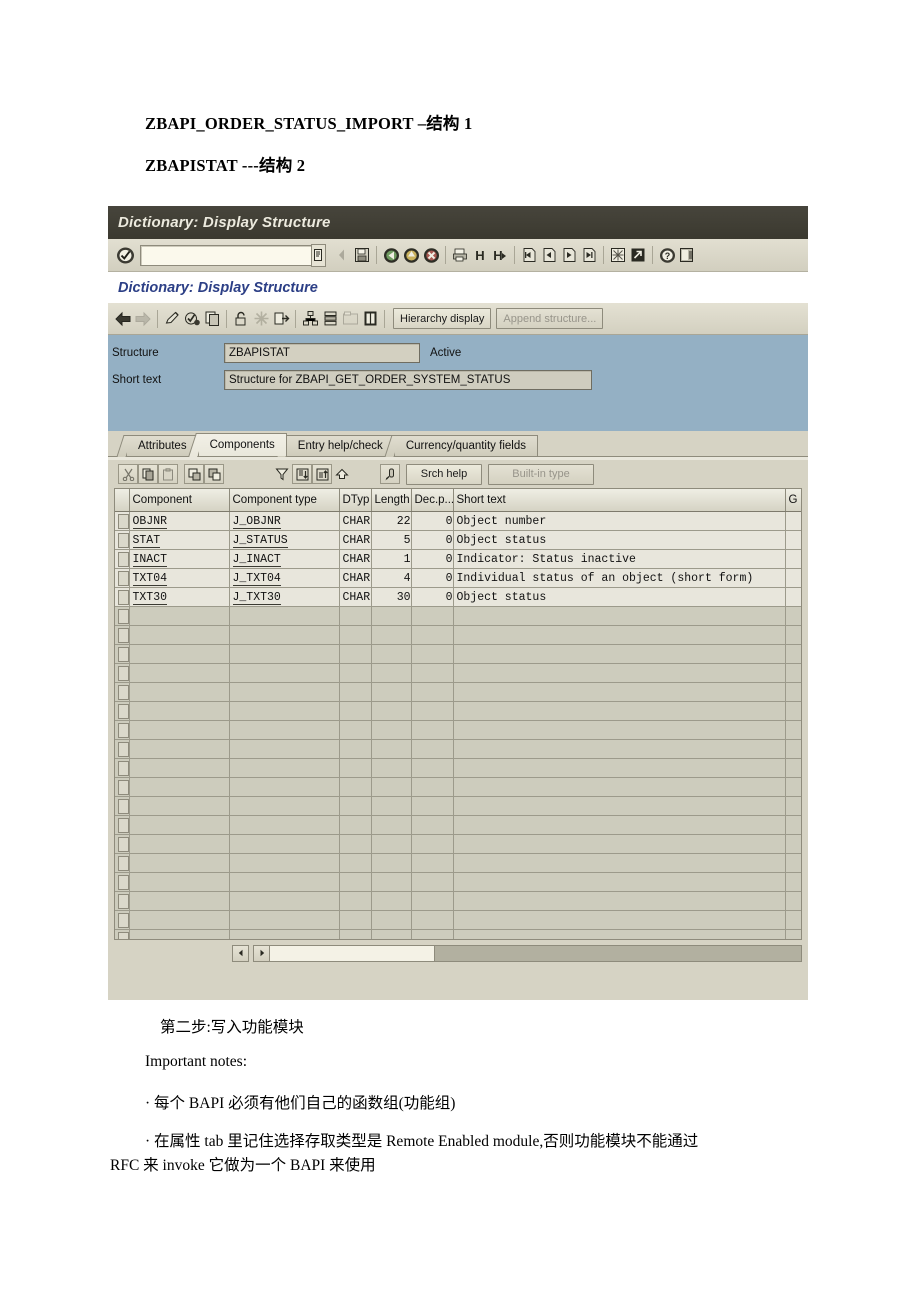 This screenshot has height=1302, width=920. What do you see at coordinates (162, 445) in the screenshot?
I see `tab-attributes: Attributes` at bounding box center [162, 445].